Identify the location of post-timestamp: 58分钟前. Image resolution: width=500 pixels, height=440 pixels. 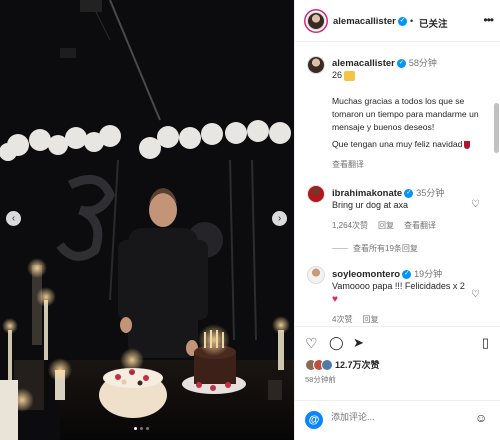
(320, 379).